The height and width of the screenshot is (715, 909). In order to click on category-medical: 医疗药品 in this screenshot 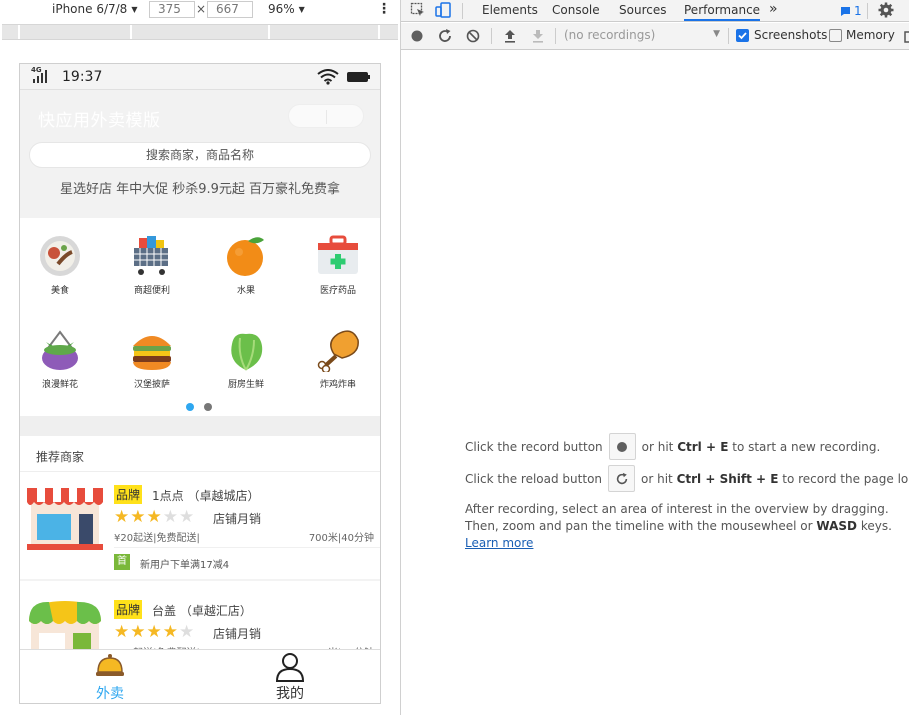, I will do `click(338, 265)`.